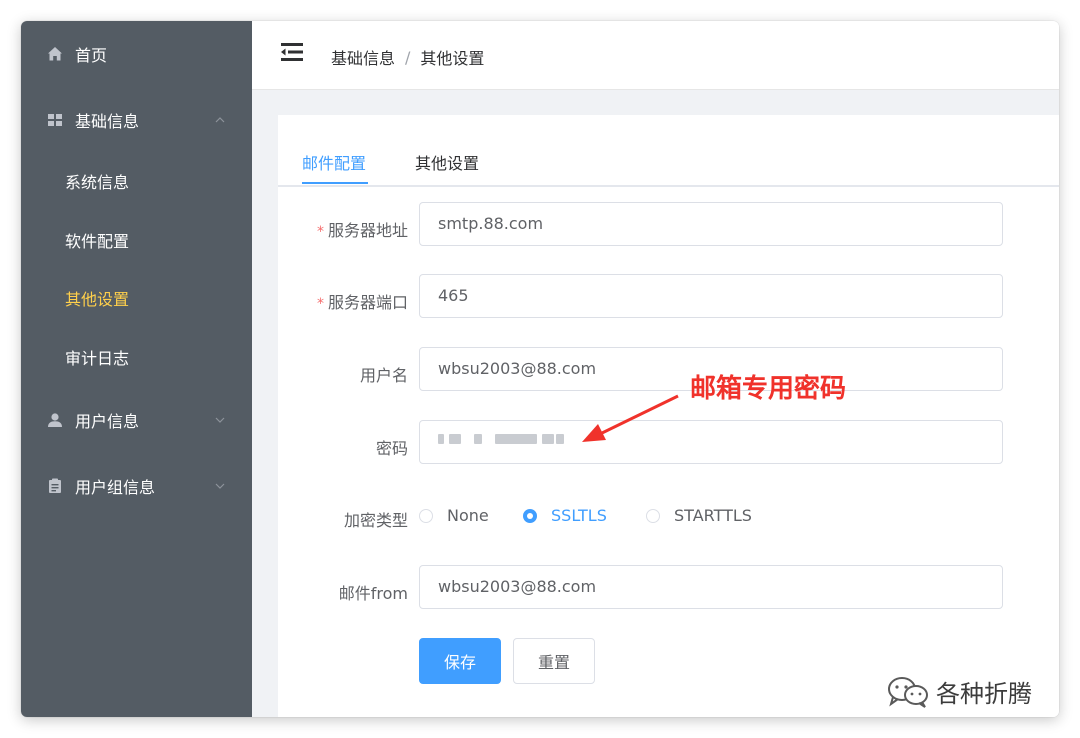  I want to click on tab-bar: 邮件配置 其他设置, so click(668, 151).